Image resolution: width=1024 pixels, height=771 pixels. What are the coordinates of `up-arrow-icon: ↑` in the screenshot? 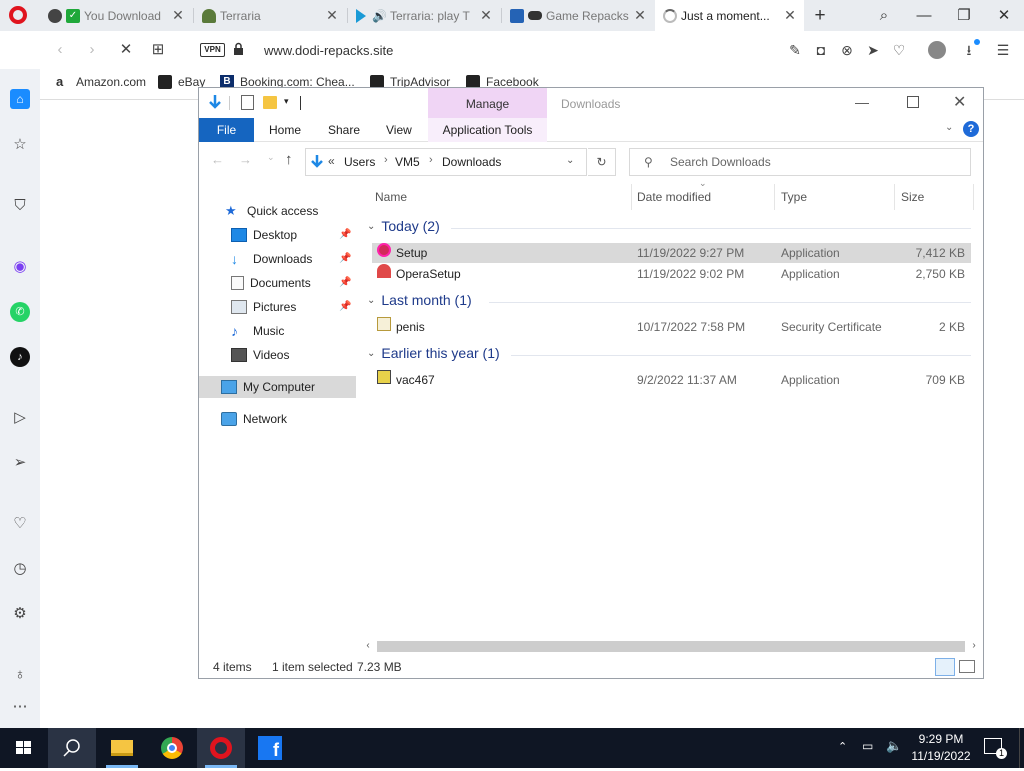 It's located at (289, 159).